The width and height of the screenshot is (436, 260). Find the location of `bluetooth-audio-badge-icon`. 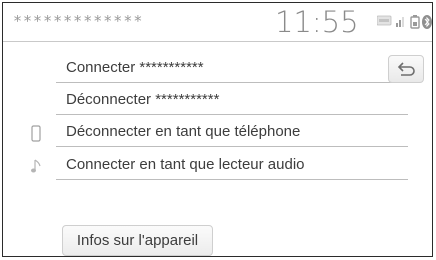

bluetooth-audio-badge-icon is located at coordinates (384, 20).